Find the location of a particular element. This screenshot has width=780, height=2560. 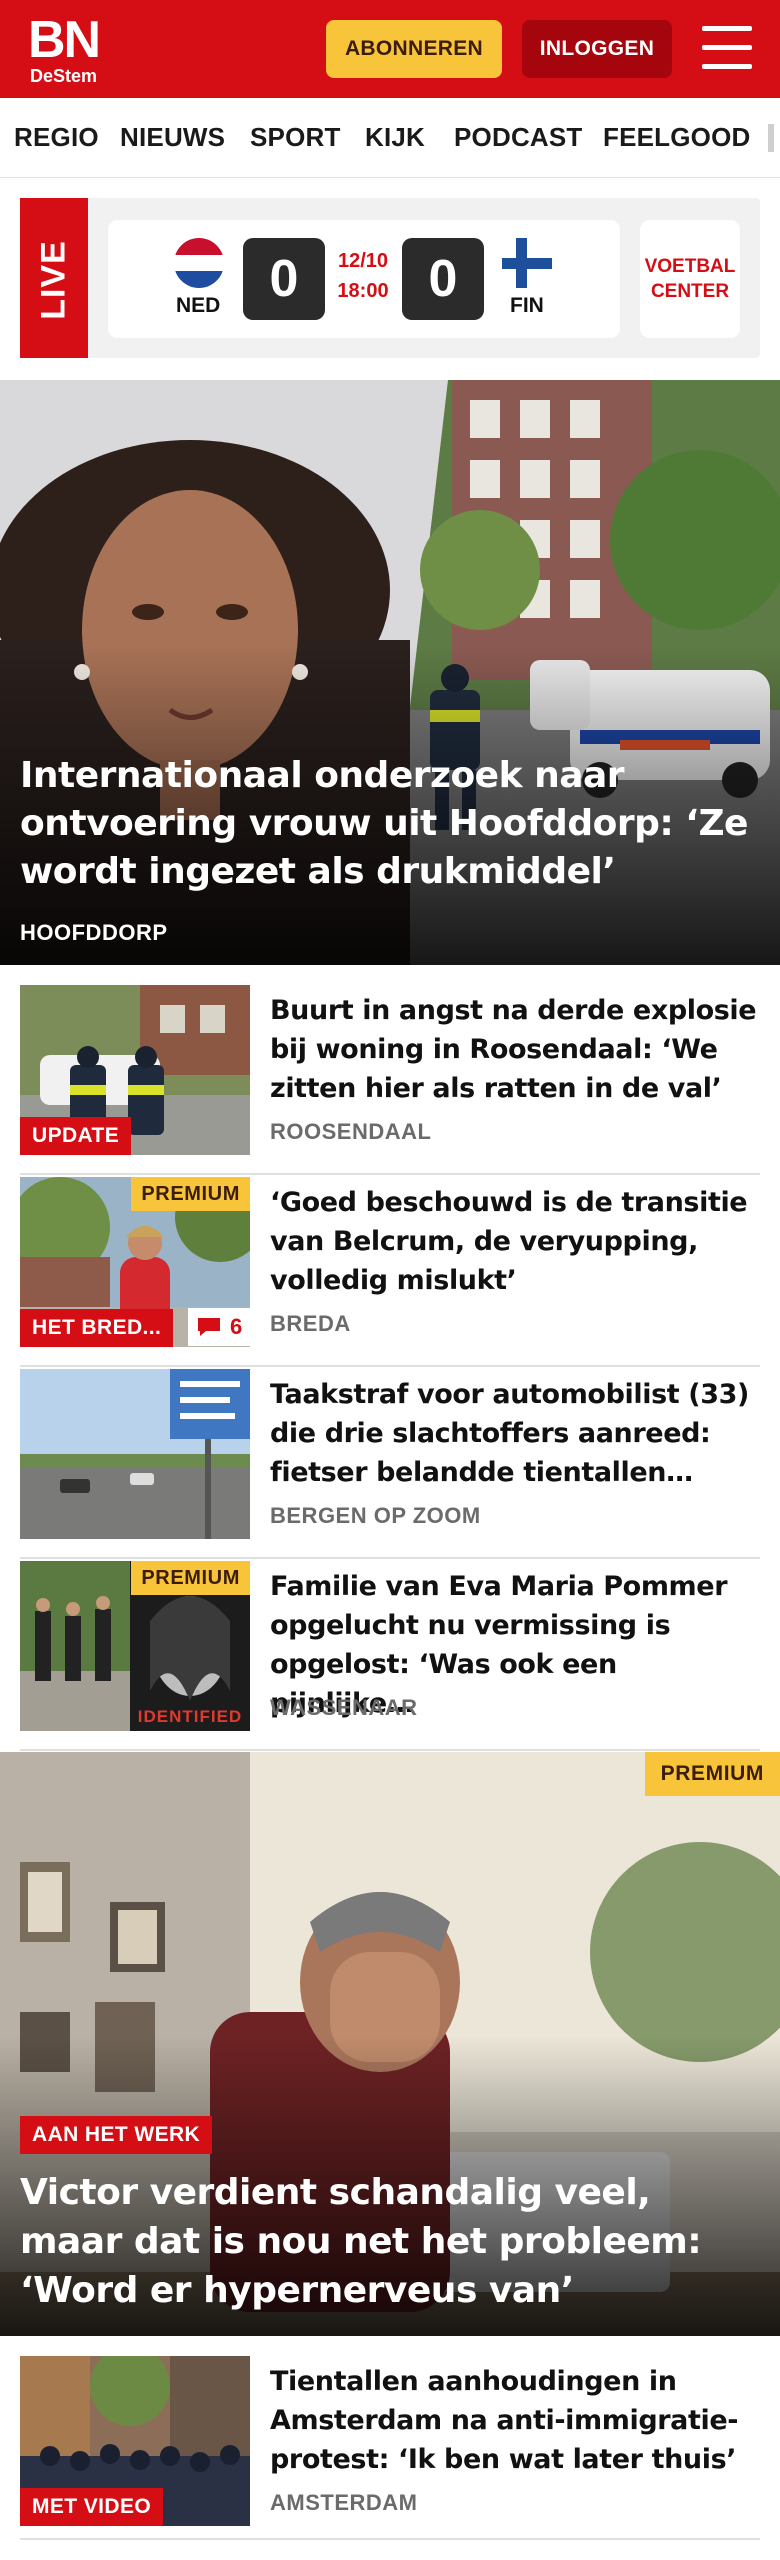

nav-item-feelgood: FEELGOOD is located at coordinates (677, 137).